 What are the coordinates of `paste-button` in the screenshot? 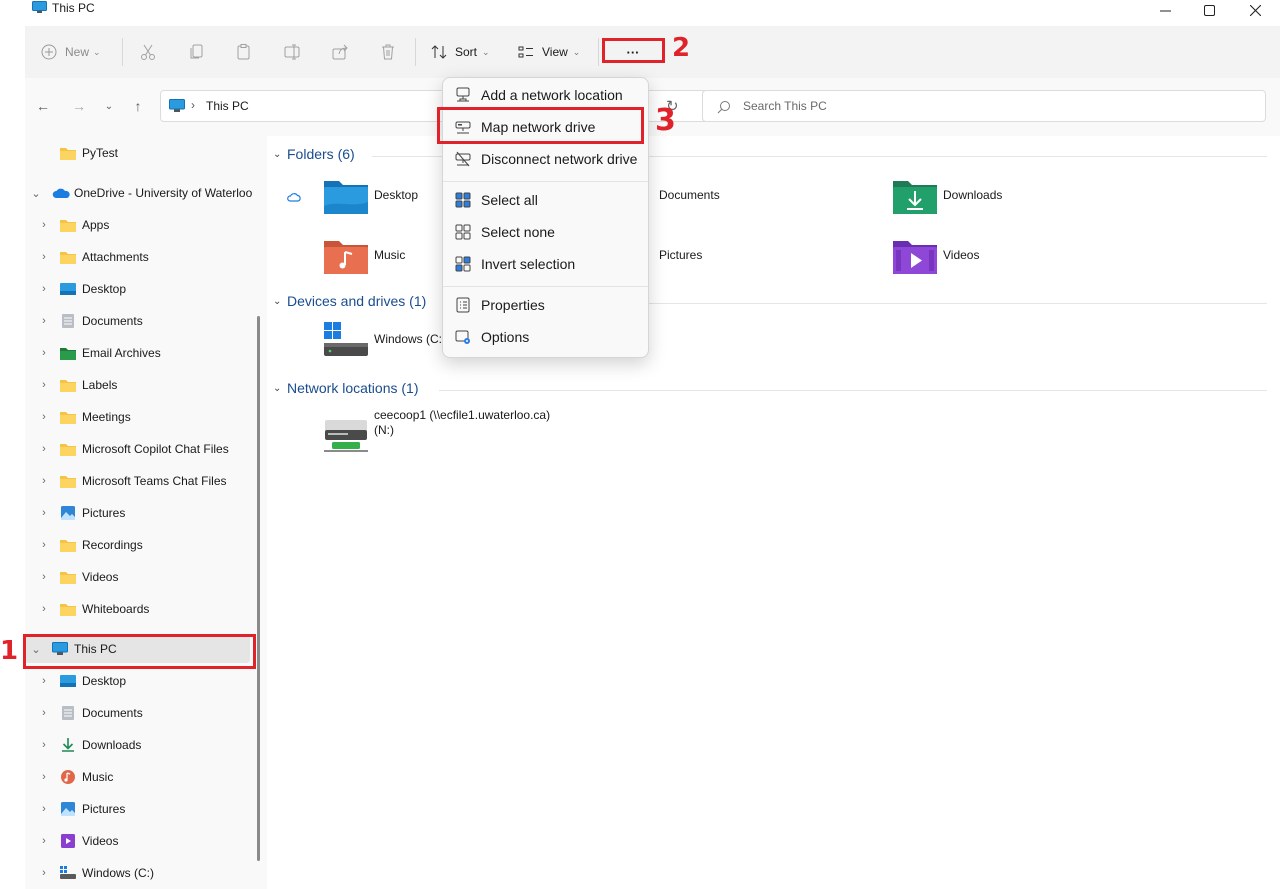 It's located at (244, 52).